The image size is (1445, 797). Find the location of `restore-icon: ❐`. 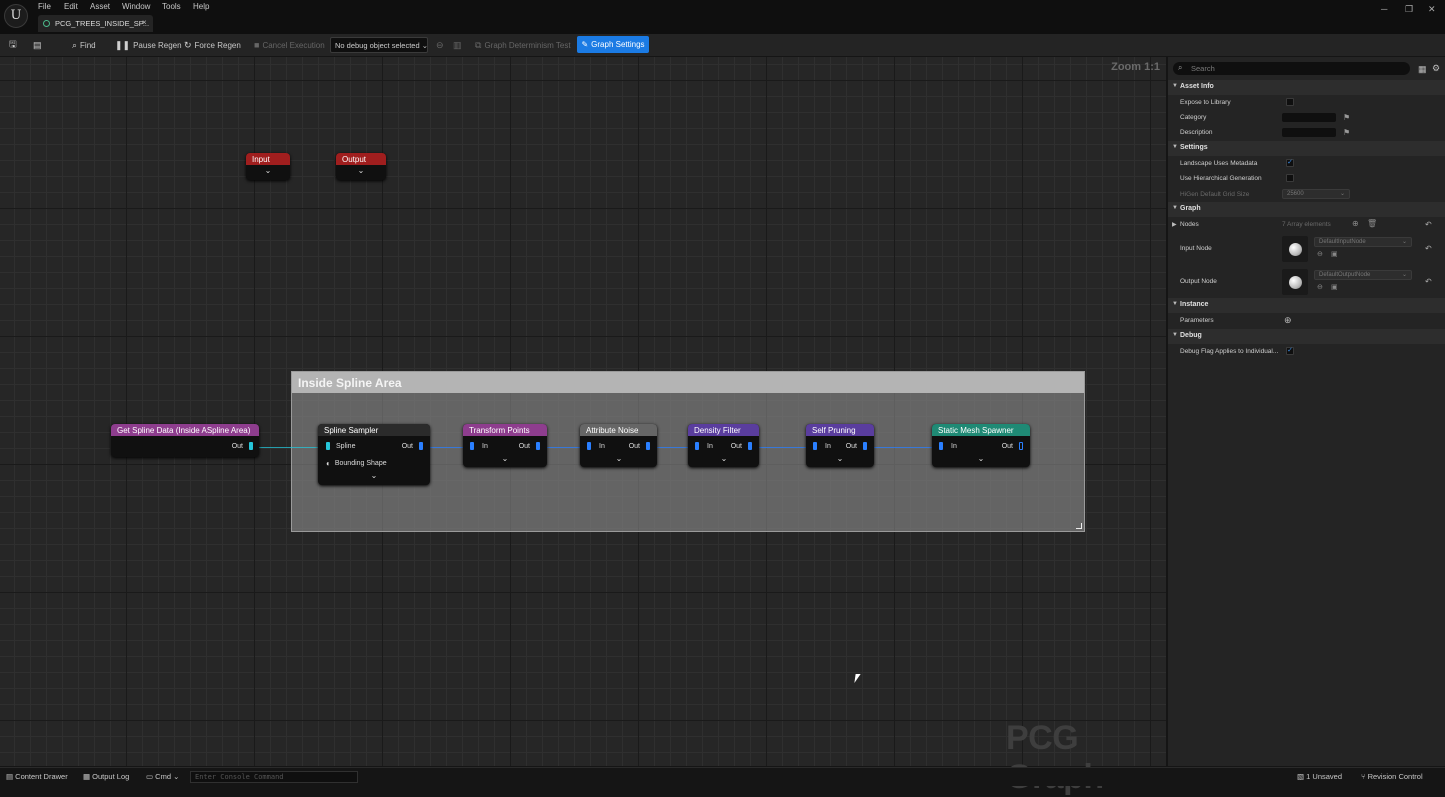

restore-icon: ❐ is located at coordinates (1409, 9).